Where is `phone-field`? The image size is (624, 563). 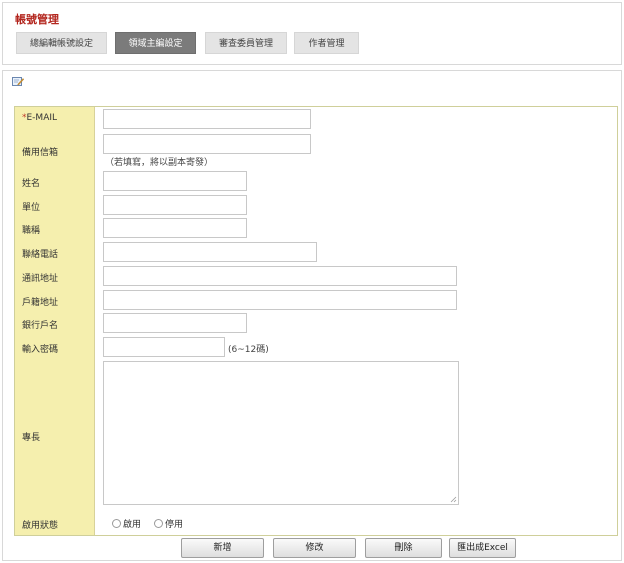 phone-field is located at coordinates (210, 252).